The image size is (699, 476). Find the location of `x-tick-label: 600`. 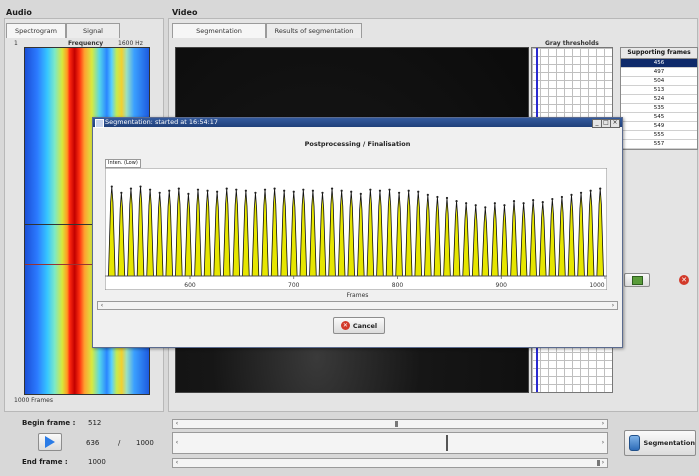

x-tick-label: 600 is located at coordinates (190, 285).